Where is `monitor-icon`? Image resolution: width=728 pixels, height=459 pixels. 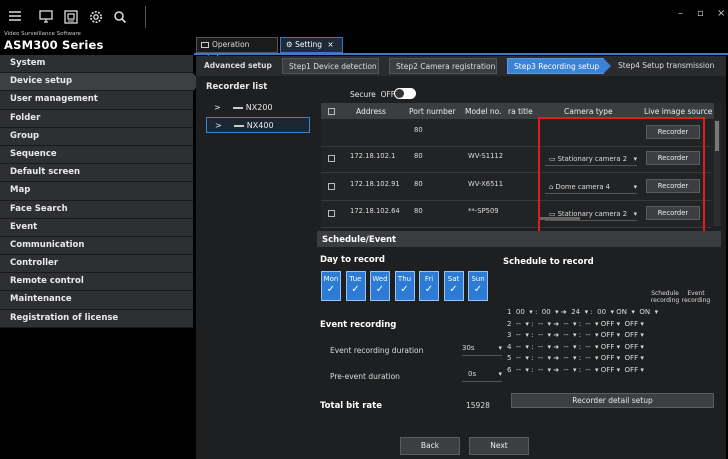
monitor-icon is located at coordinates (46, 17).